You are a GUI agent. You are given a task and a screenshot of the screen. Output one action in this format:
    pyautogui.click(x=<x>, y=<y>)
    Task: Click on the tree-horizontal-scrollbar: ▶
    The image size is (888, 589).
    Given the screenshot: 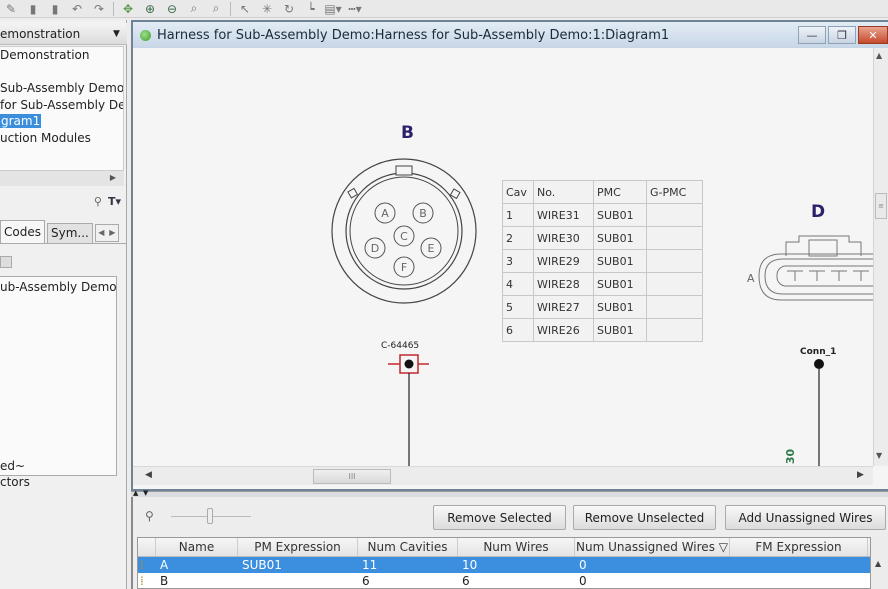 What is the action you would take?
    pyautogui.click(x=62, y=178)
    